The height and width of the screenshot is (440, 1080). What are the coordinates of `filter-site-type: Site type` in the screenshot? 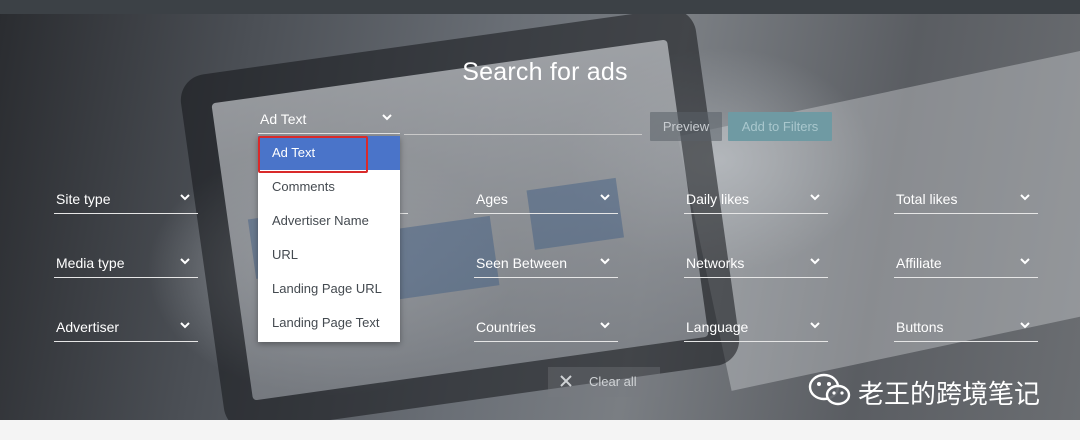 It's located at (126, 201).